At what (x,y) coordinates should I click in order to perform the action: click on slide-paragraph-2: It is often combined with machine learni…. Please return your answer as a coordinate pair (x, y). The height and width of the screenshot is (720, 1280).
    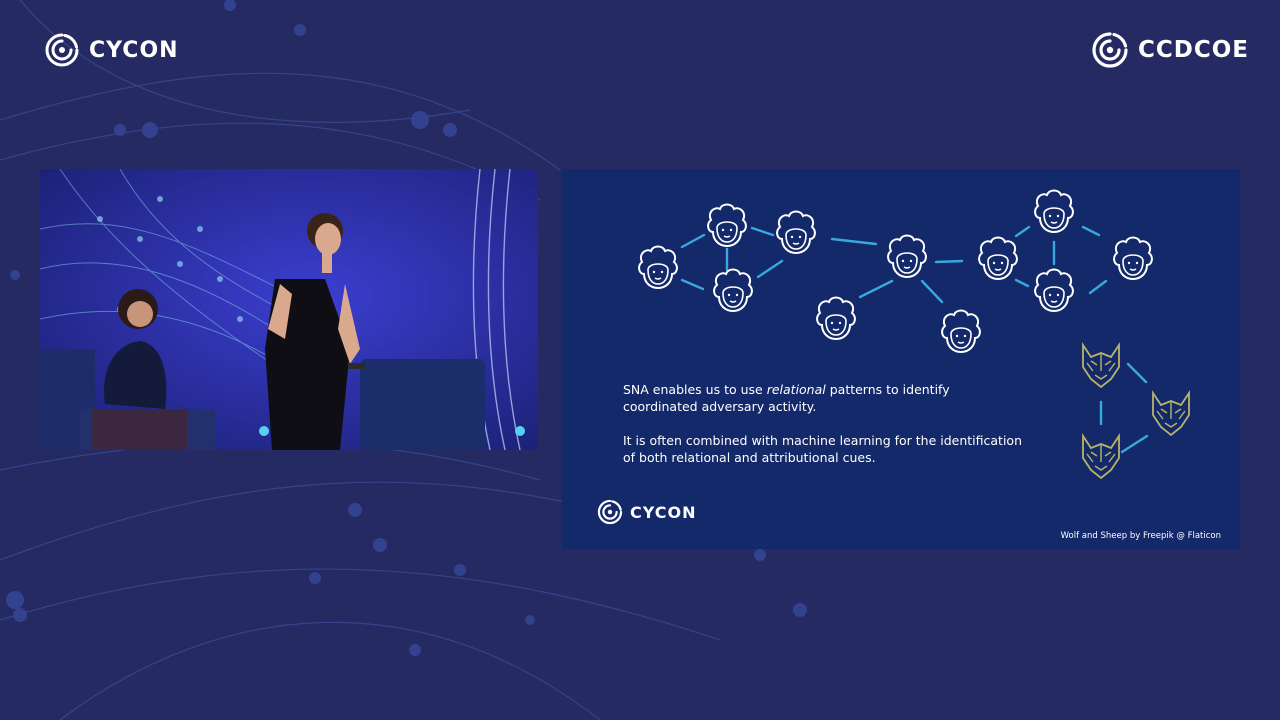
    Looking at the image, I should click on (823, 449).